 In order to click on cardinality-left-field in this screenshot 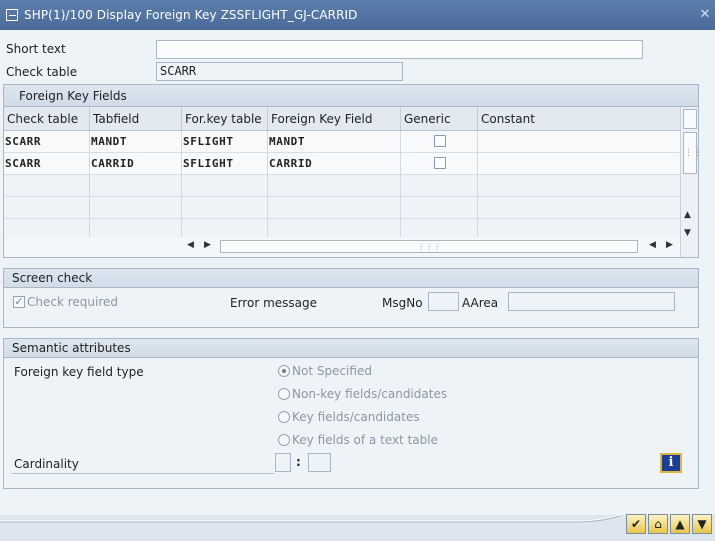, I will do `click(283, 462)`.